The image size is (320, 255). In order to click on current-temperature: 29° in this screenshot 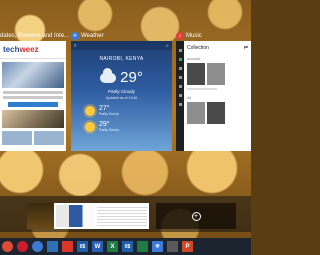, I will do `click(131, 77)`.